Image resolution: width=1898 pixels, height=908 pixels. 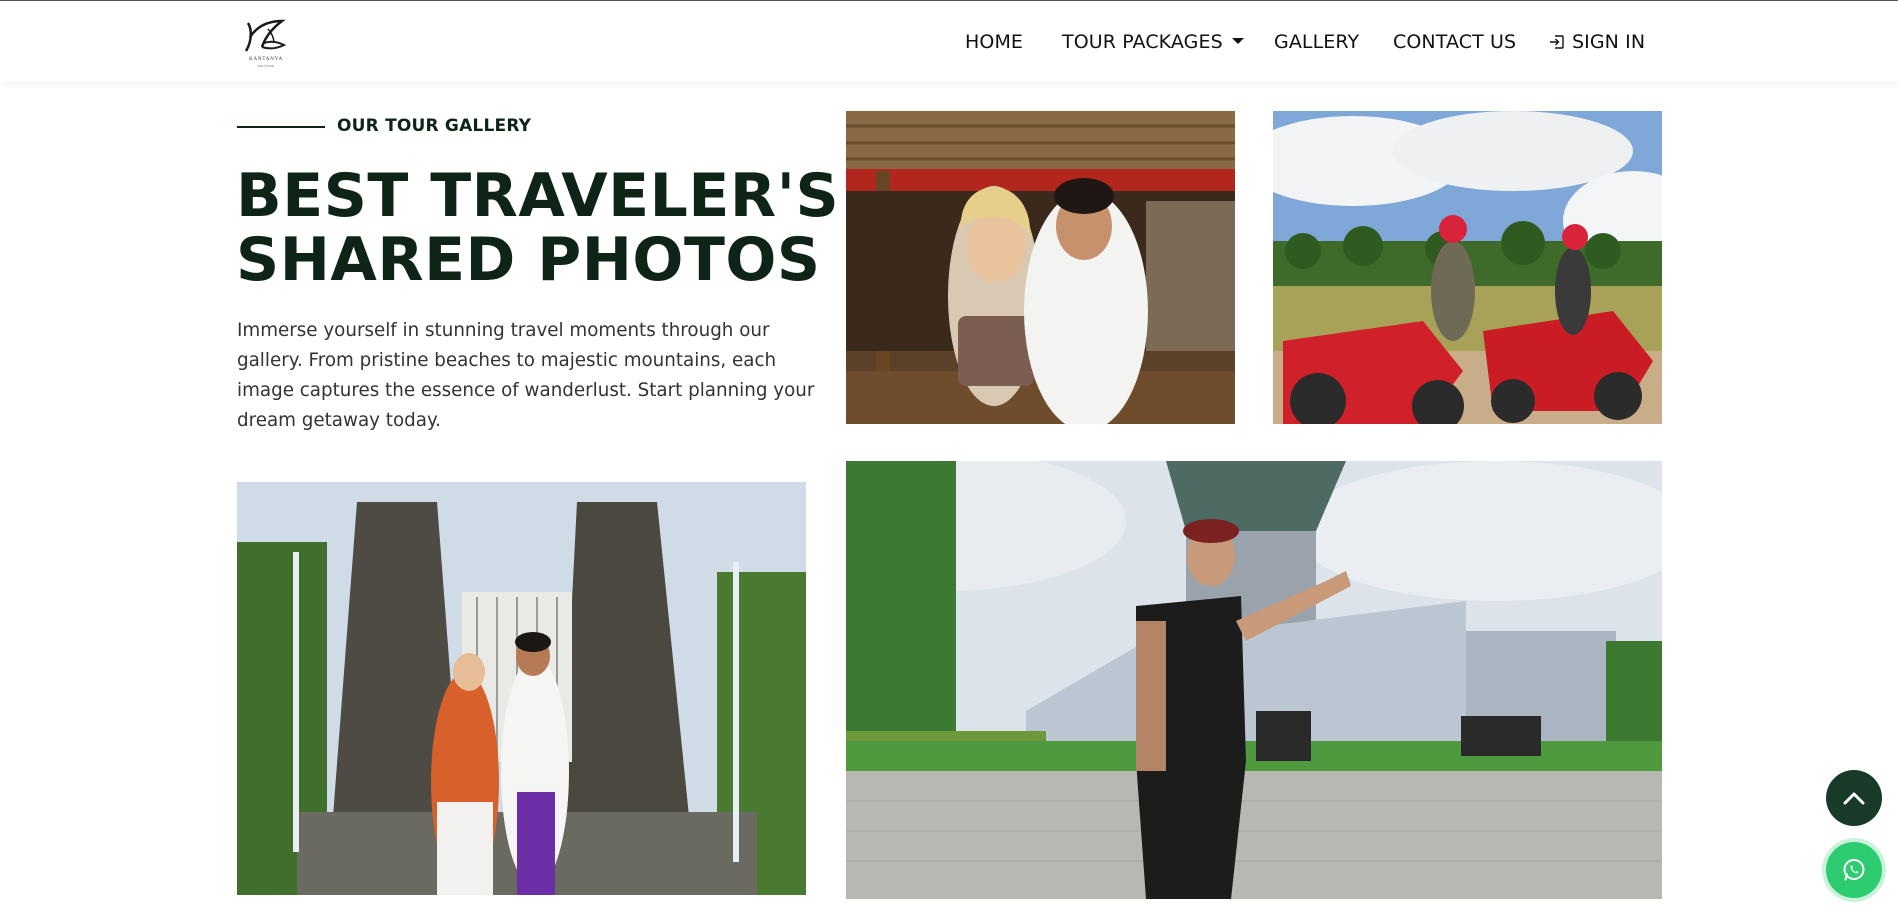 I want to click on title-line-2: SHARED PHOTOS, so click(x=528, y=260).